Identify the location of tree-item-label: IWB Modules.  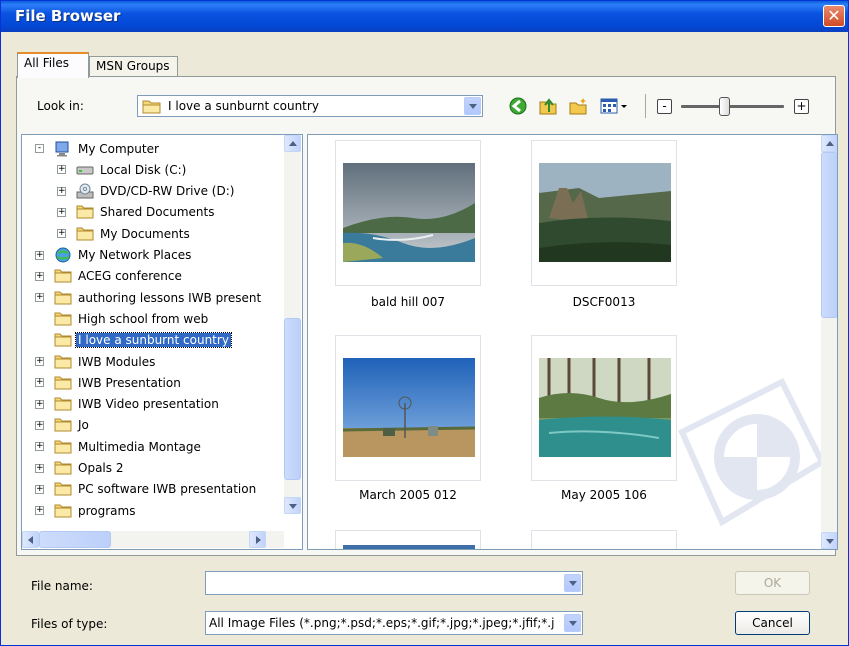
(117, 361).